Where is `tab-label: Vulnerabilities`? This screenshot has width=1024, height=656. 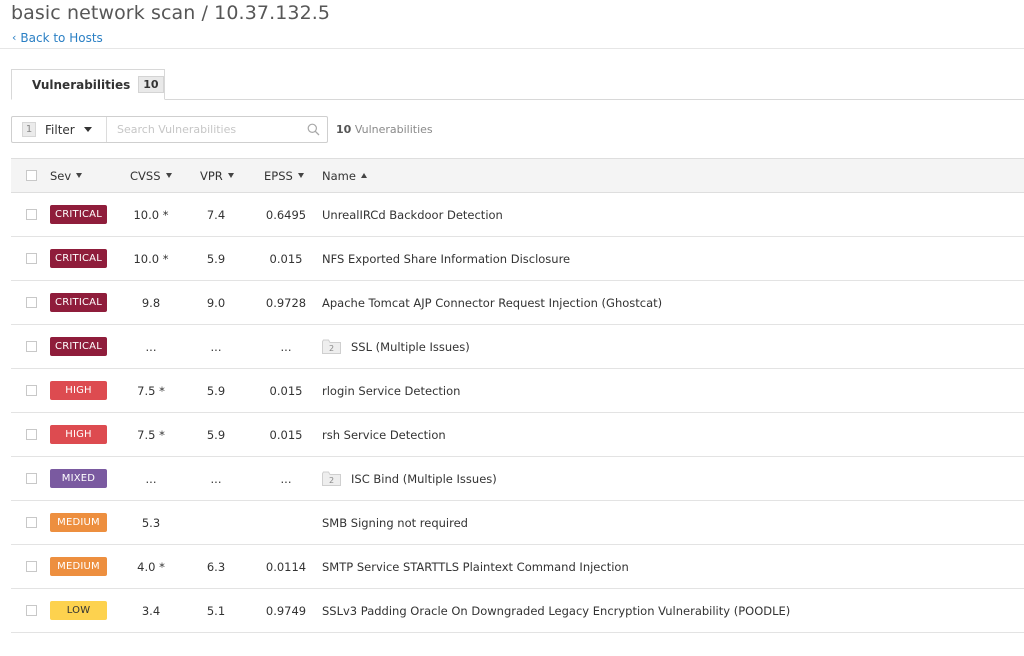
tab-label: Vulnerabilities is located at coordinates (81, 84).